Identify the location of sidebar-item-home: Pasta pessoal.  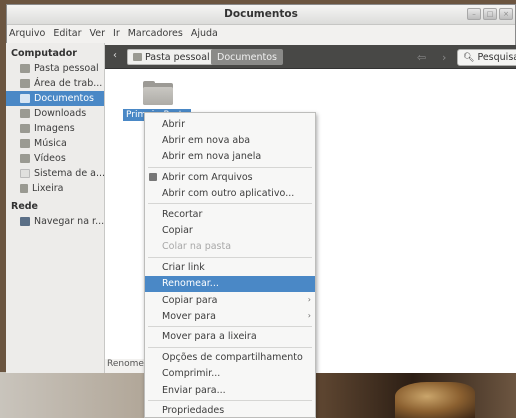
(55, 68).